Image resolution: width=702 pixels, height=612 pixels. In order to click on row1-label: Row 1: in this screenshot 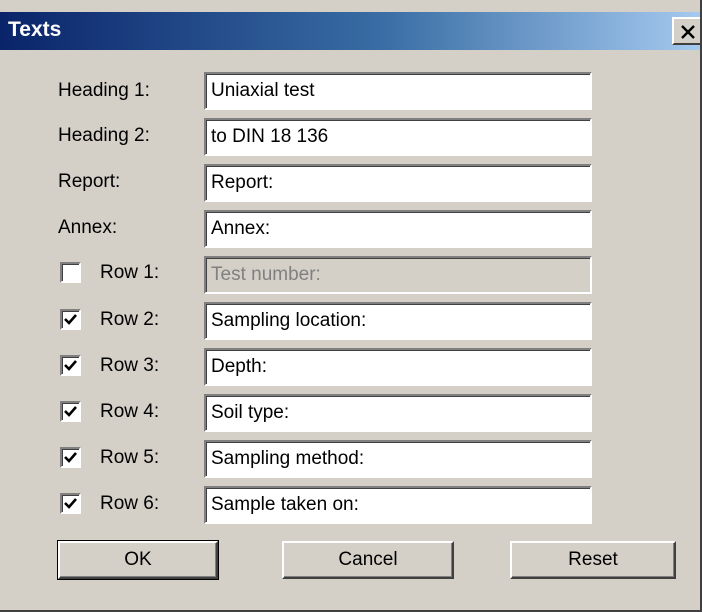, I will do `click(130, 272)`.